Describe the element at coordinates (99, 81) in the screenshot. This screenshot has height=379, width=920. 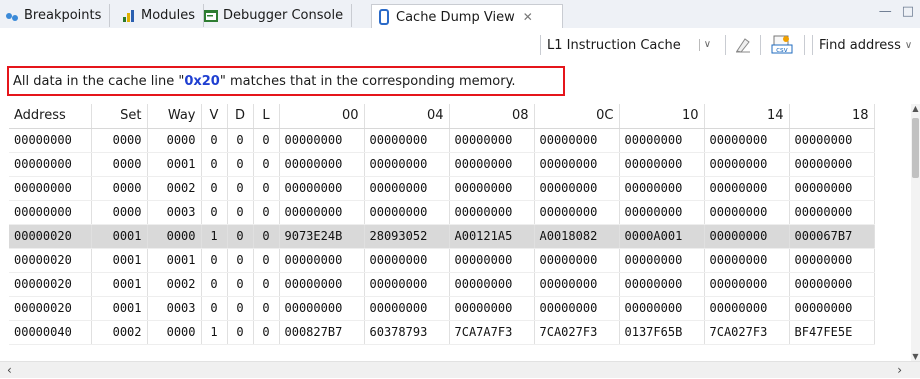
I see `status-prefix: All data in the cache line "` at that location.